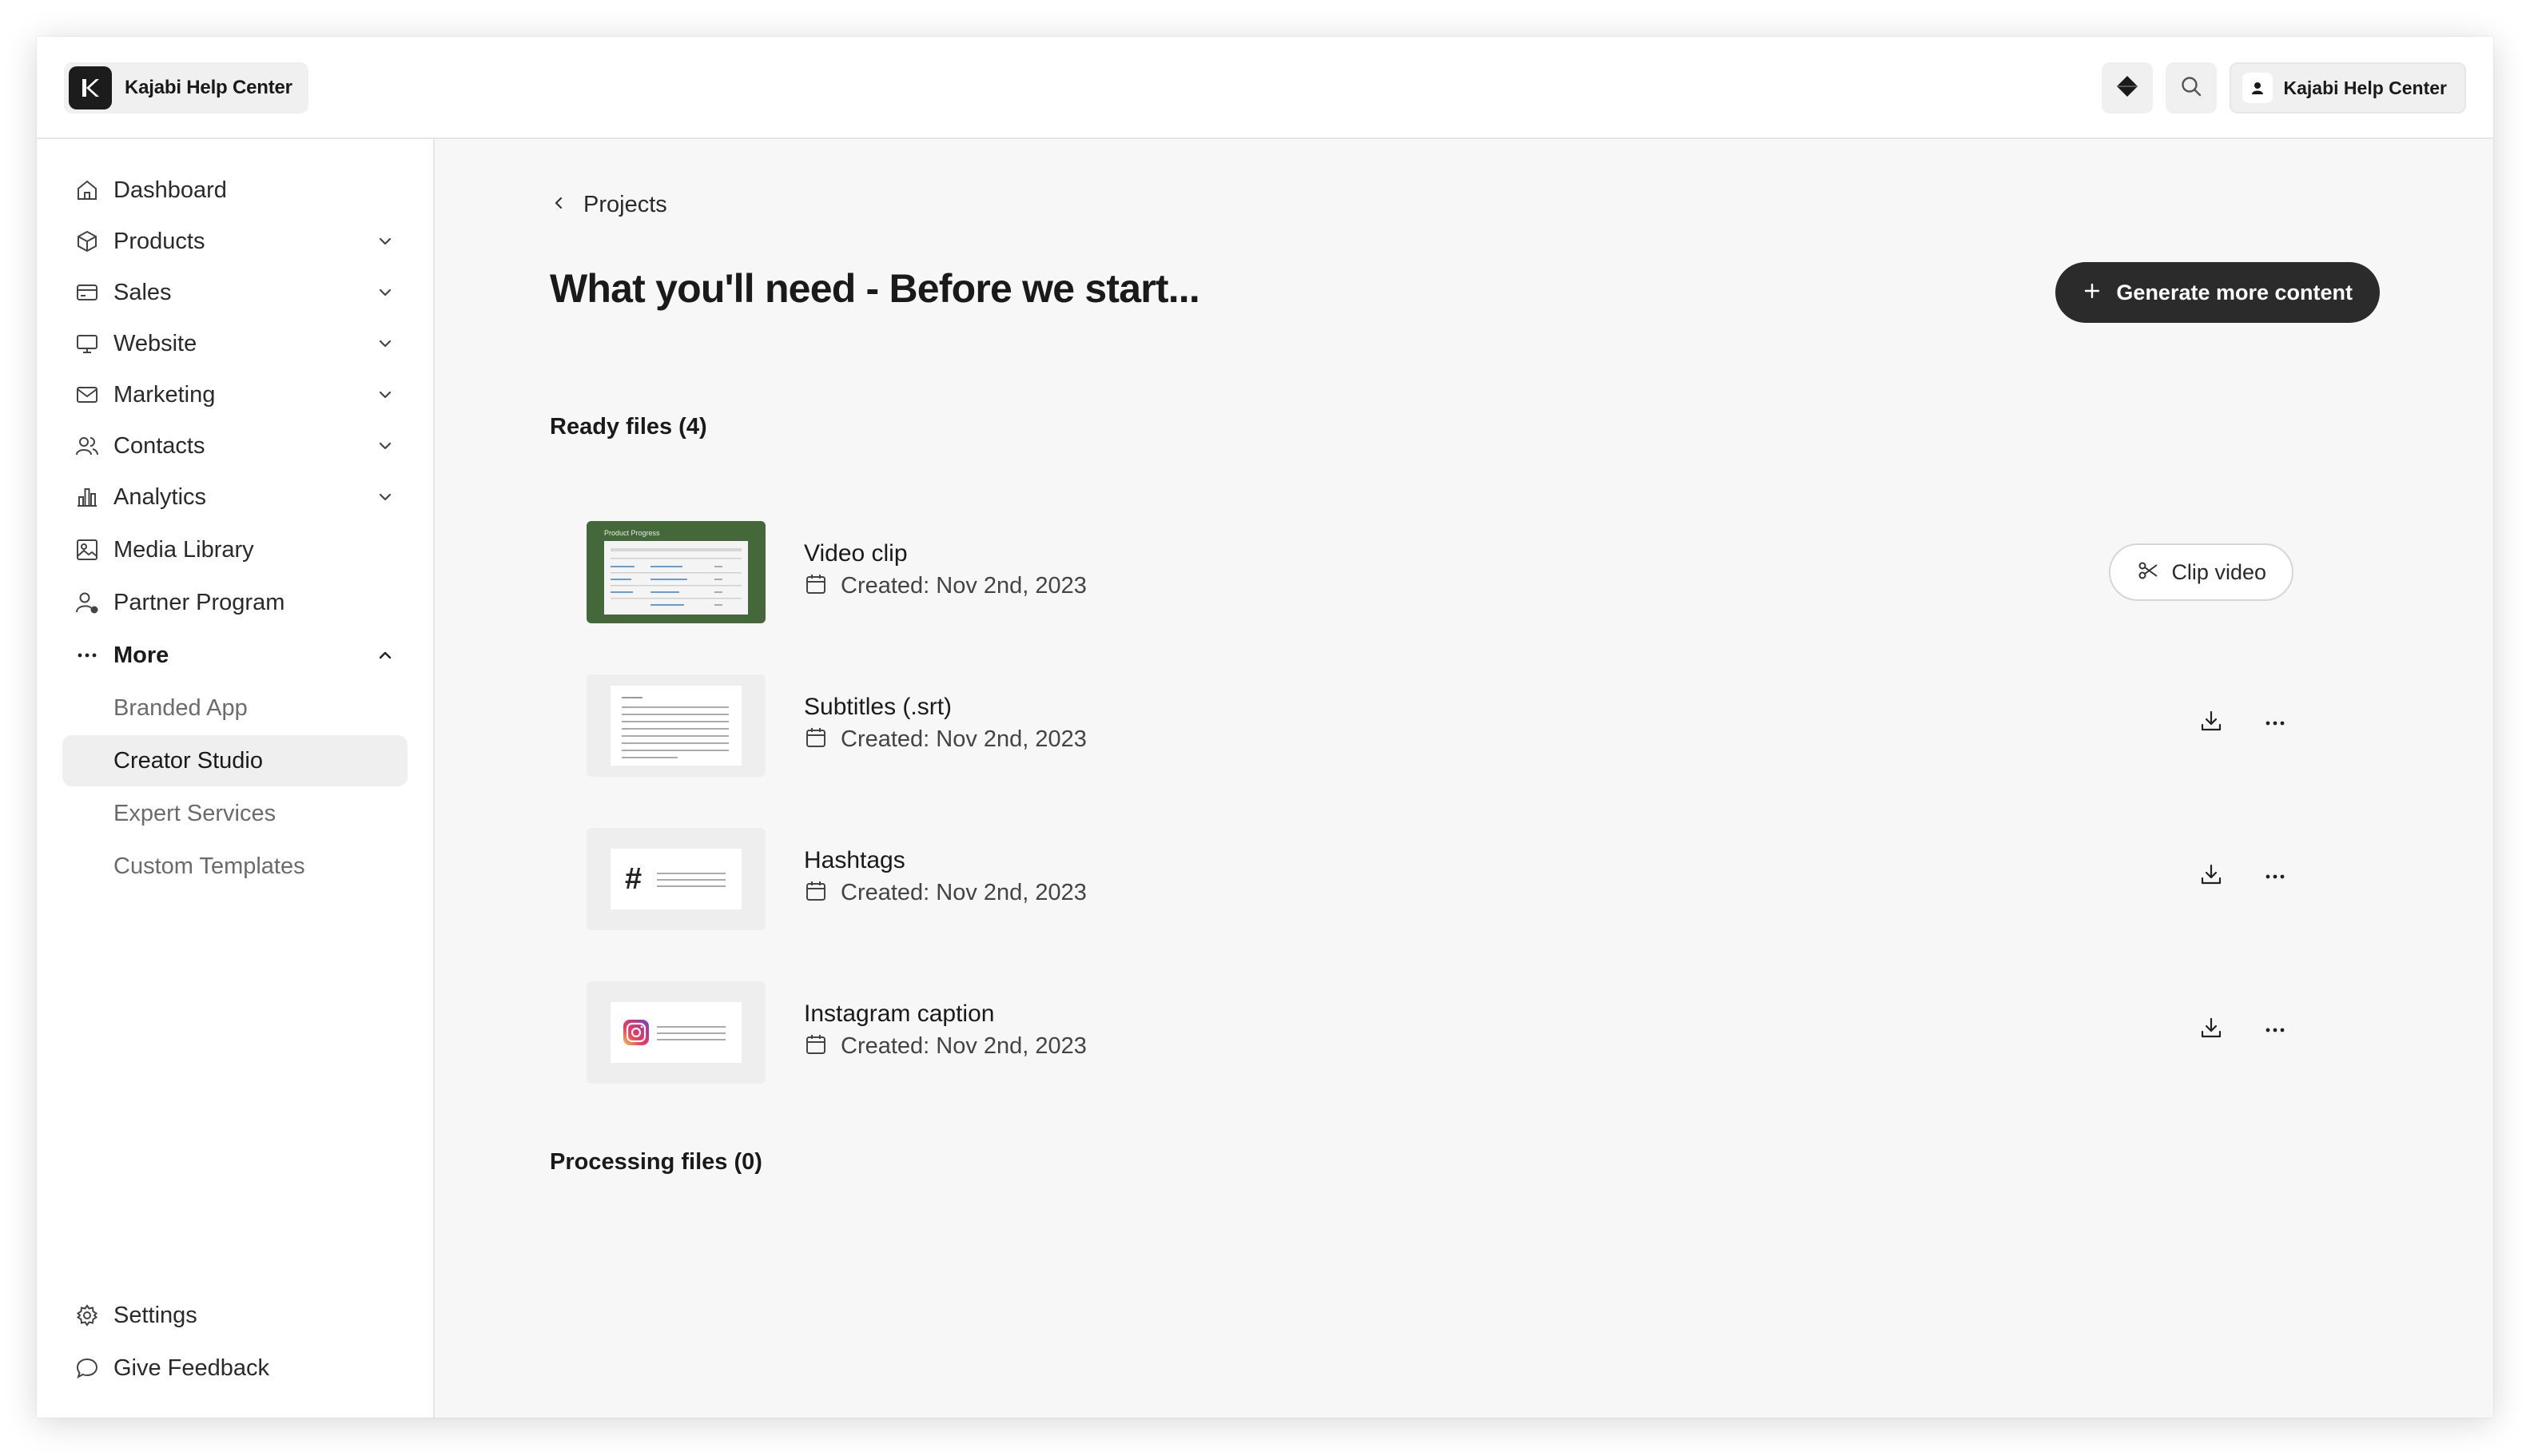  Describe the element at coordinates (235, 655) in the screenshot. I see `sidebar-item-more: More` at that location.